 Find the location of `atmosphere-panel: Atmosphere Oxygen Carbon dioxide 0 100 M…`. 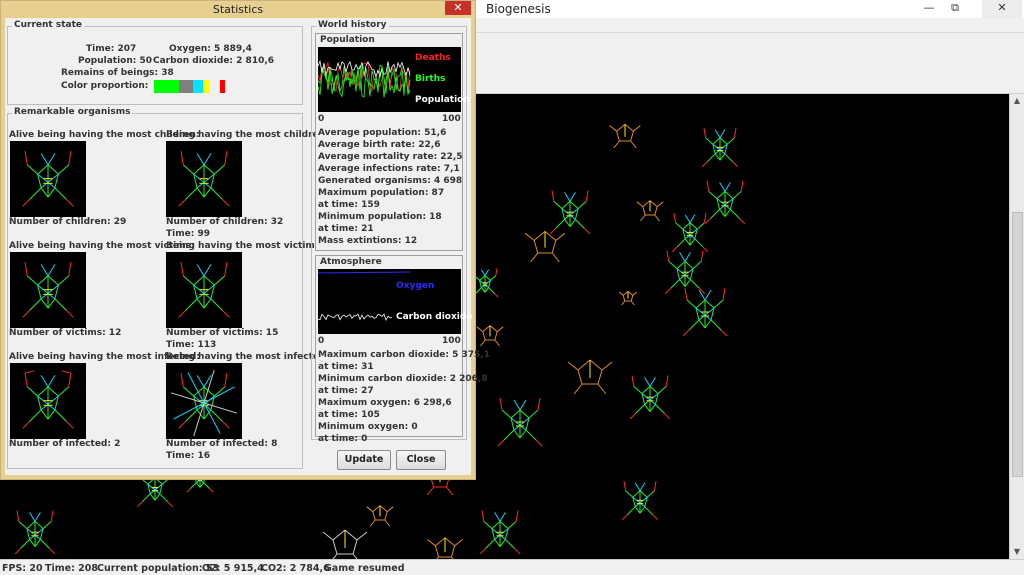

atmosphere-panel: Atmosphere Oxygen Carbon dioxide 0 100 M… is located at coordinates (402, 349).